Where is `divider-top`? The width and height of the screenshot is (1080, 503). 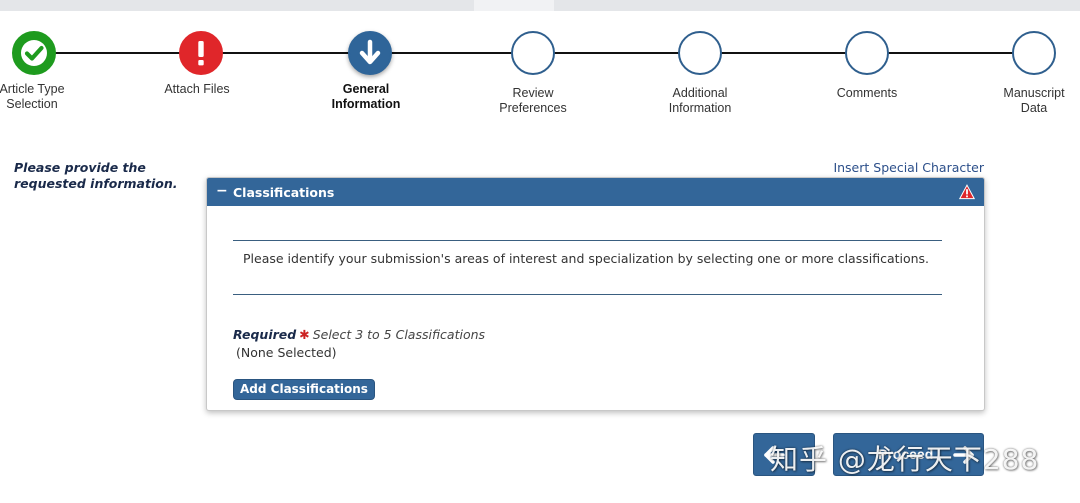 divider-top is located at coordinates (587, 240).